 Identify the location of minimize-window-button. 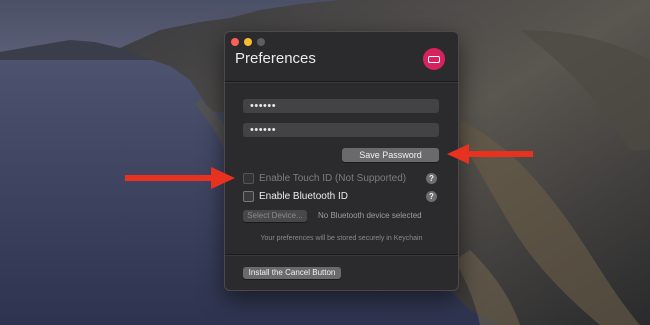
(248, 42).